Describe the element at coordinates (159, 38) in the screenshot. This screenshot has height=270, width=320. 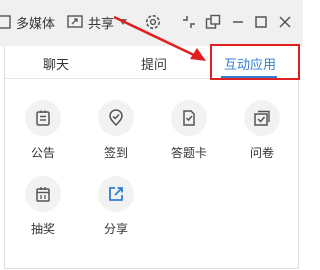
I see `annotation-arrow` at that location.